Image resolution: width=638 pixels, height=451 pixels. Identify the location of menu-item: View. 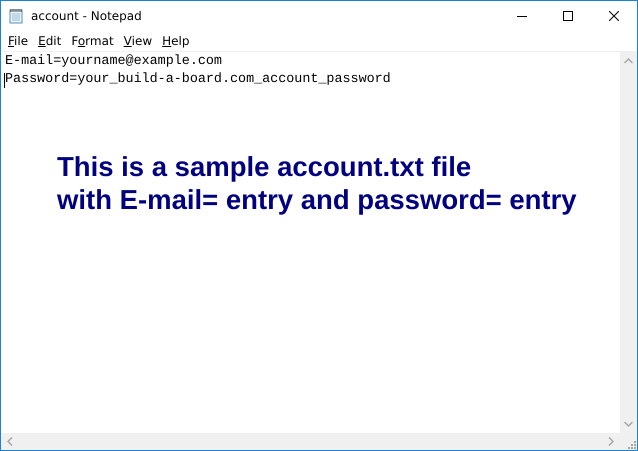
(138, 41).